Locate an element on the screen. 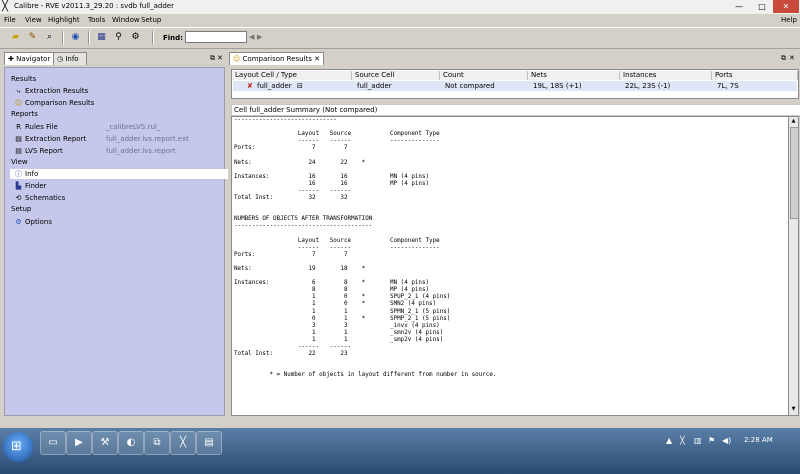 This screenshot has height=474, width=800. tray-calibre-icon: ╳ is located at coordinates (682, 440).